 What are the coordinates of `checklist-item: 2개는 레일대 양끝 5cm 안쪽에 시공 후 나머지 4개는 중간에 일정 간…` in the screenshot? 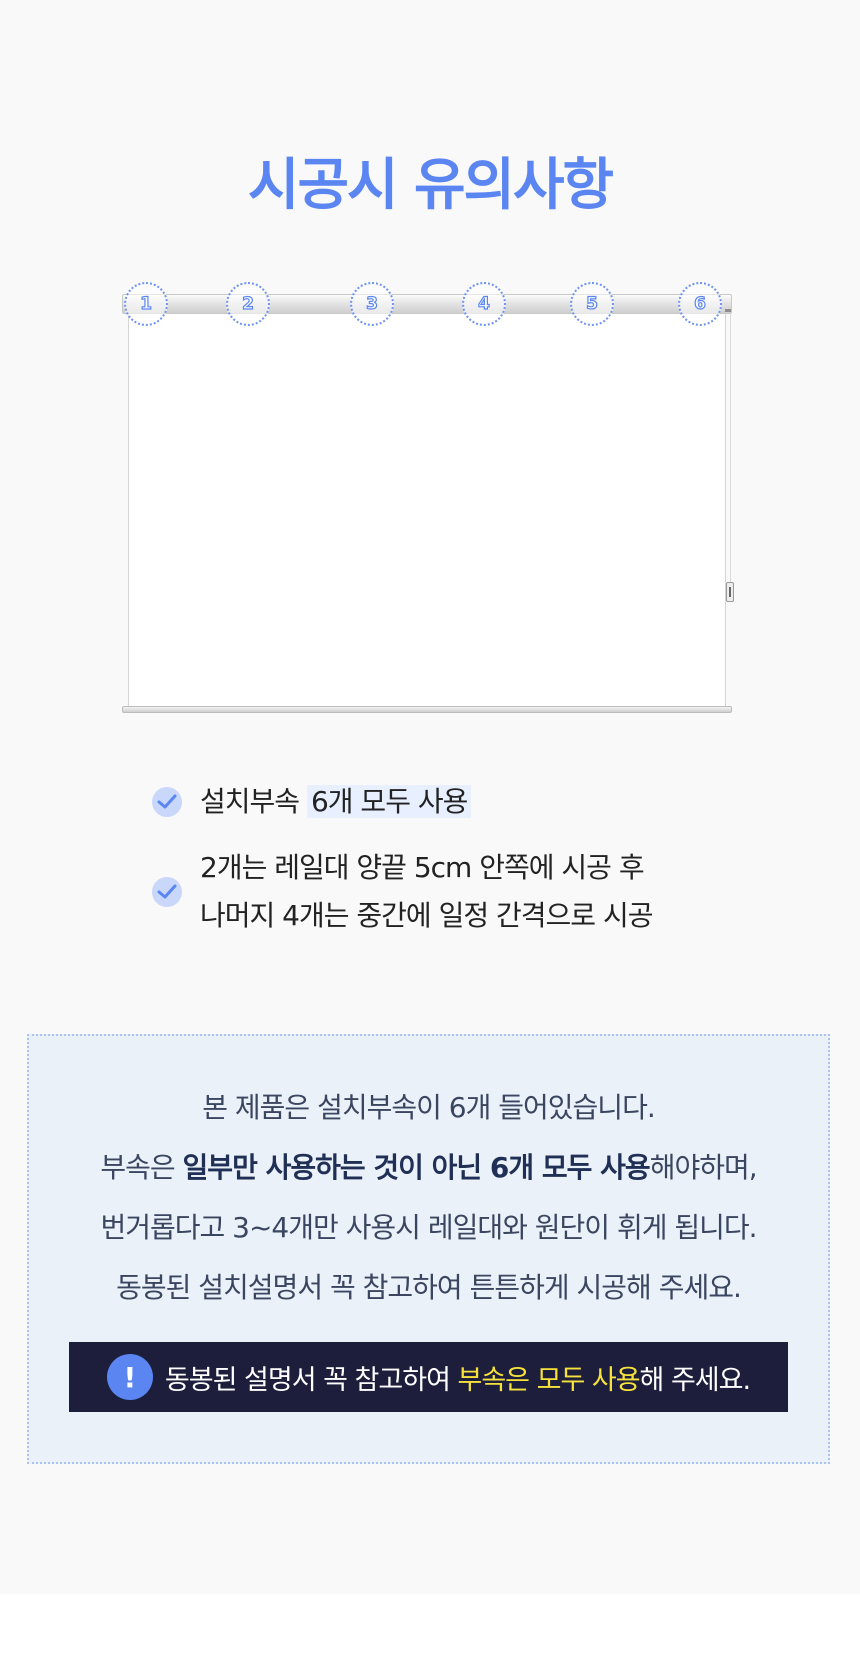 It's located at (462, 892).